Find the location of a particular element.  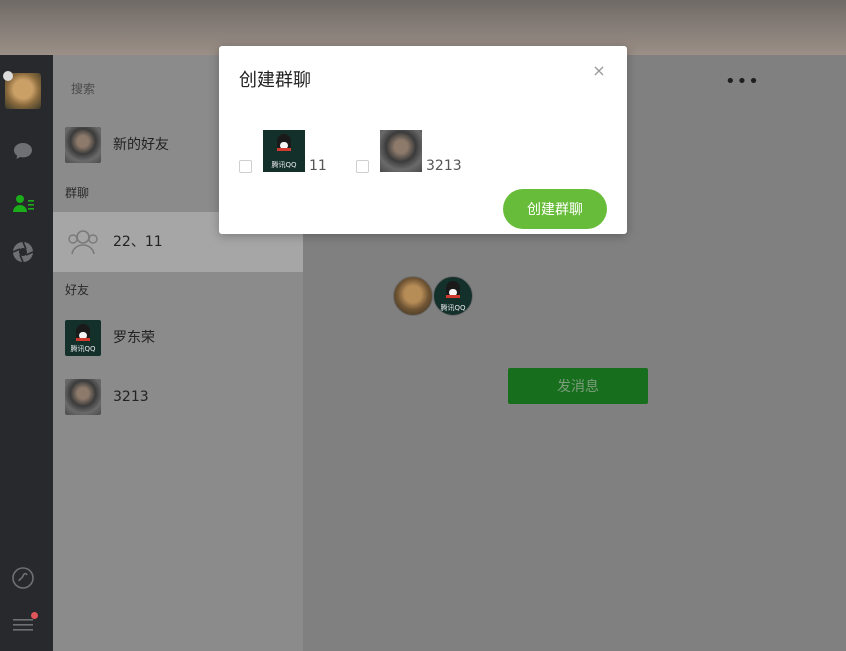

user-avatar is located at coordinates (22, 90).